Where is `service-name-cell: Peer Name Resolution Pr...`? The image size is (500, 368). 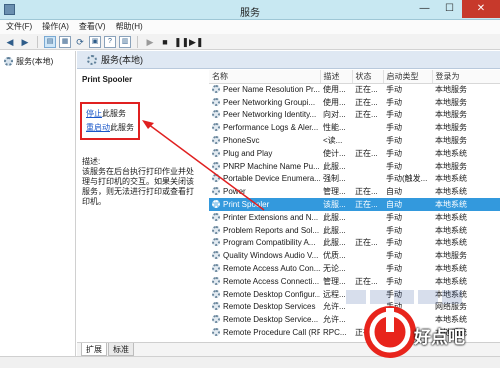 service-name-cell: Peer Name Resolution Pr... is located at coordinates (264, 89).